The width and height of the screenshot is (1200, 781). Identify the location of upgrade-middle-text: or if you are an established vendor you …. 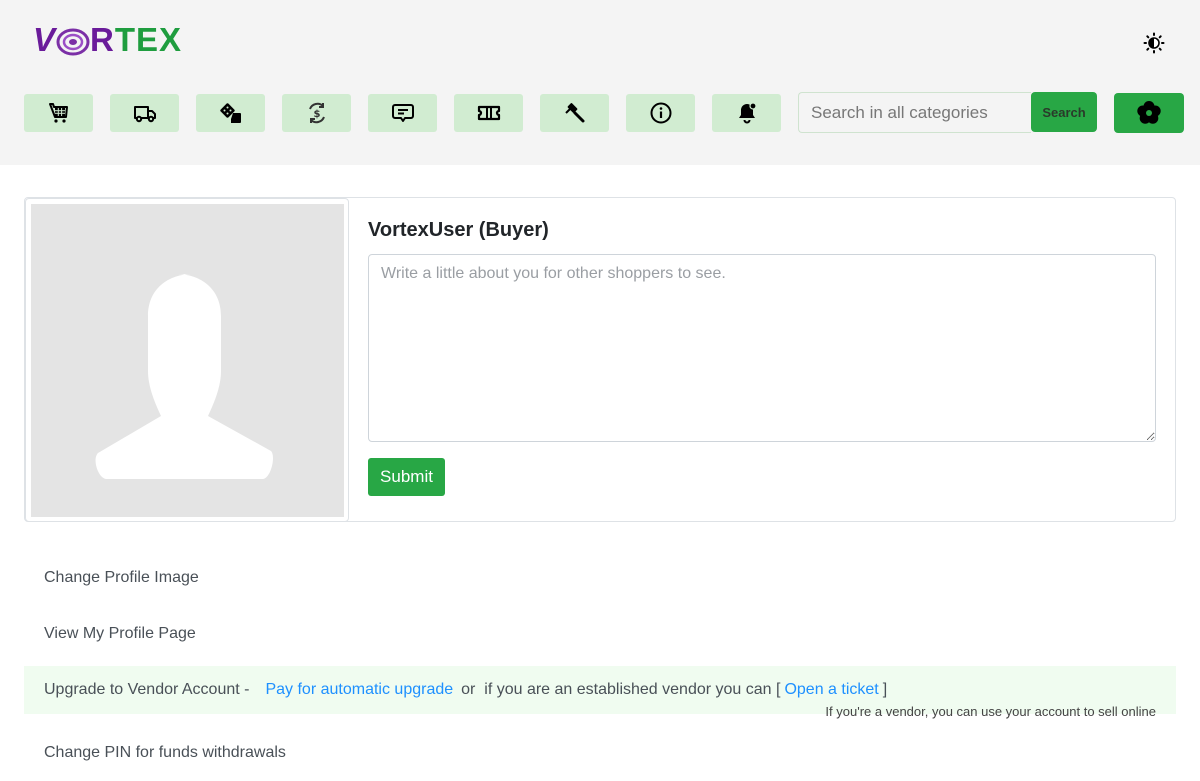
(621, 689).